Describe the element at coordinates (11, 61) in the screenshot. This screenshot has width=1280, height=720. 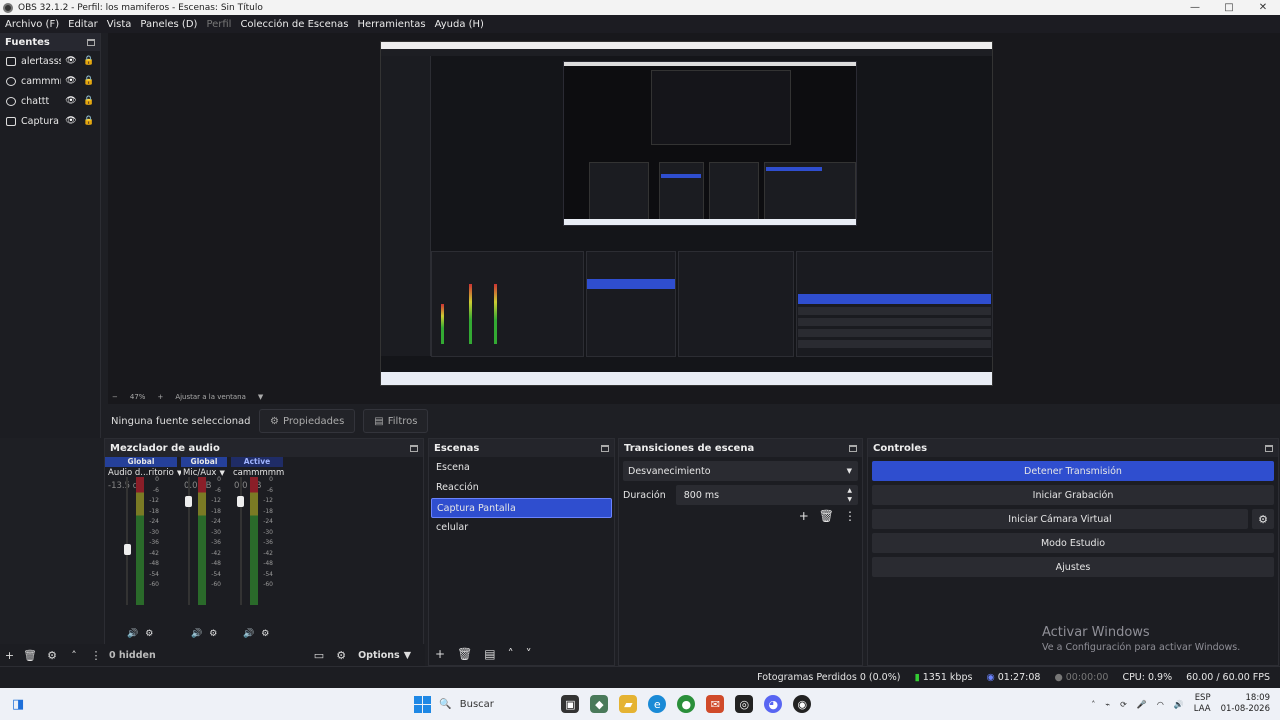
I see `image-icon` at that location.